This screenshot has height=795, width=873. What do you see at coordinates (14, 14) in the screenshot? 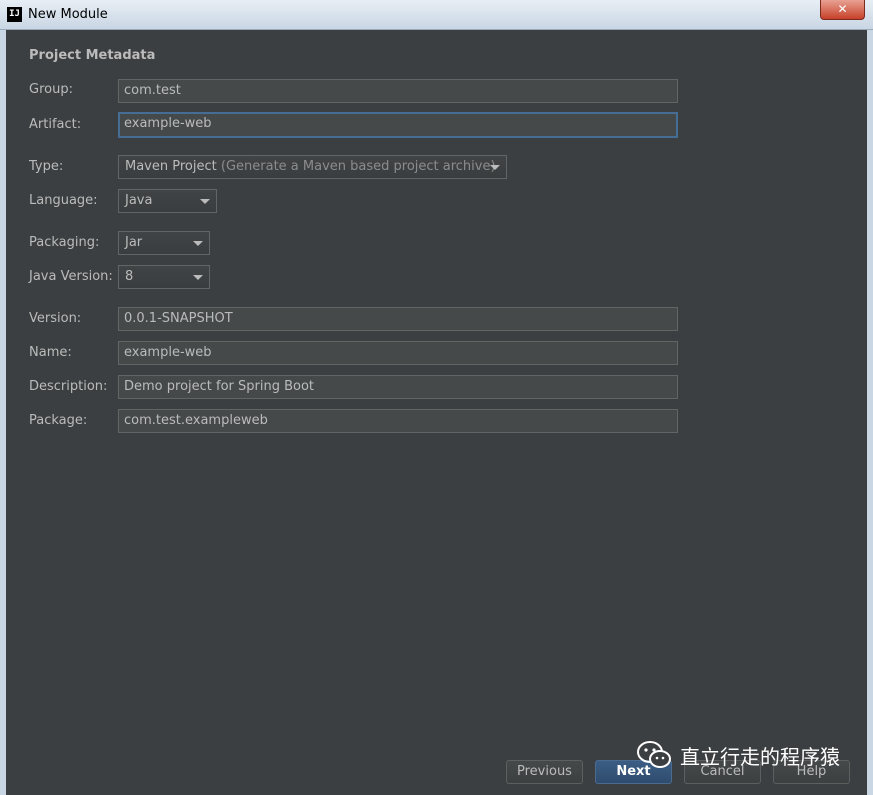
I see `intellij-icon: IJ` at bounding box center [14, 14].